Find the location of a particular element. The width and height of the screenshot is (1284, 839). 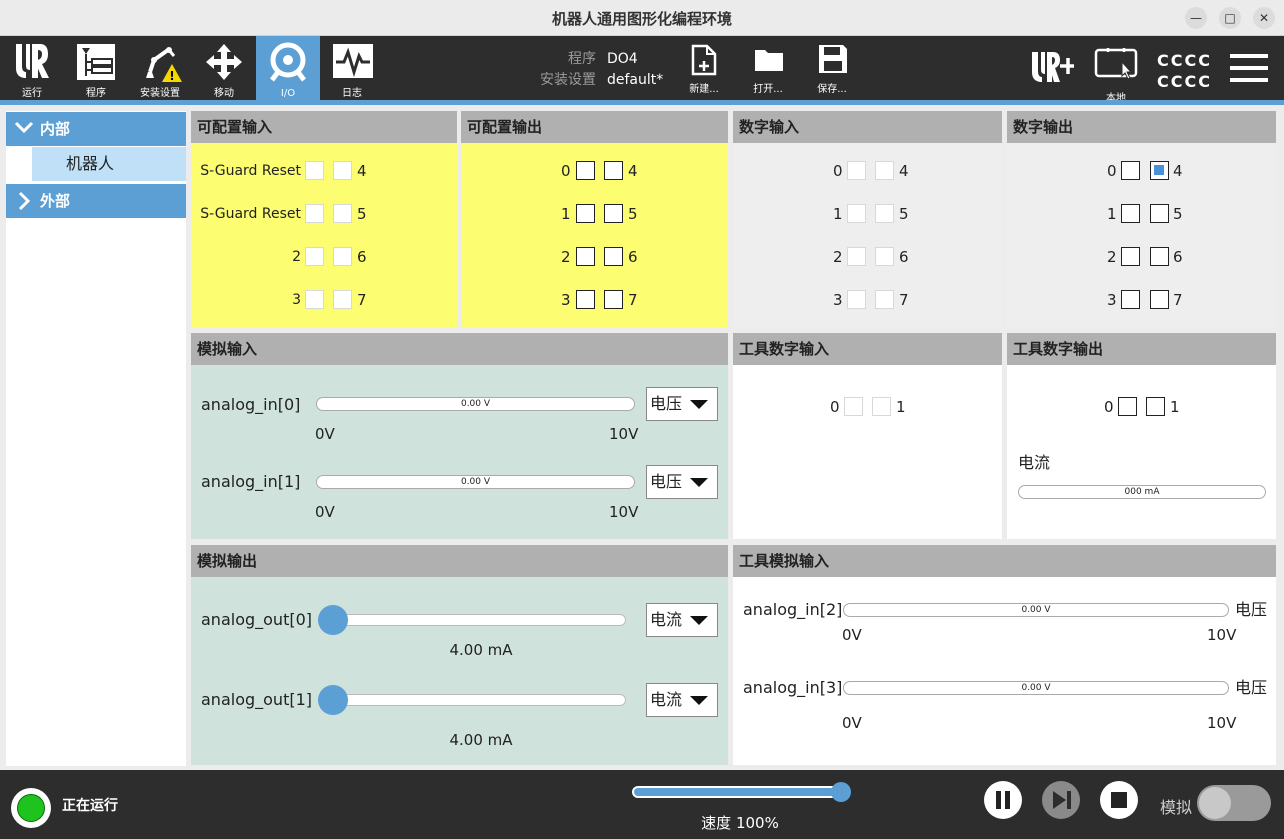

hamburger-menu-icon is located at coordinates (1249, 68).